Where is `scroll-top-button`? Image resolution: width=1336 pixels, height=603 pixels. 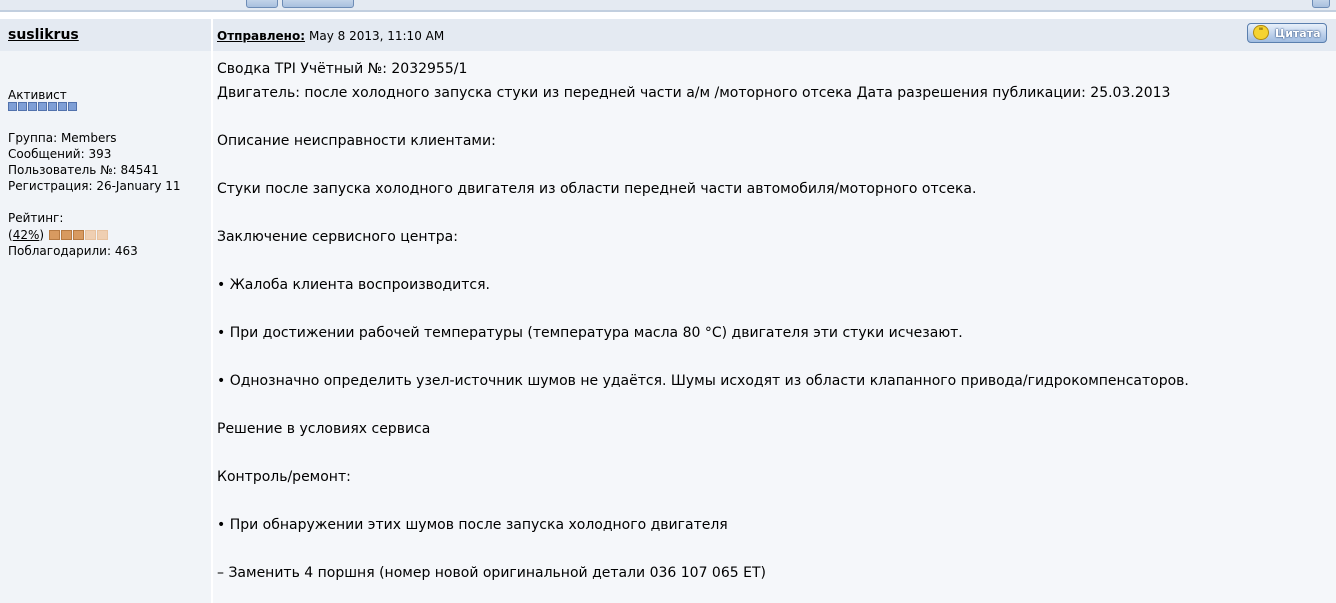
scroll-top-button is located at coordinates (1321, 4).